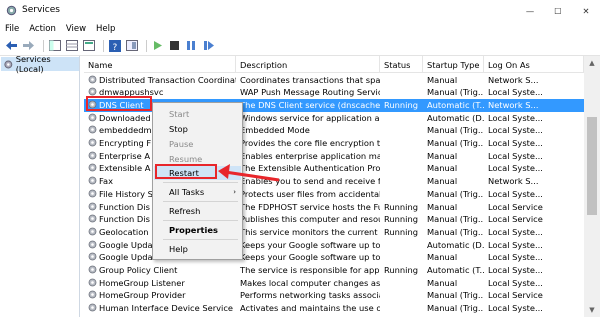 The width and height of the screenshot is (600, 317). I want to click on dns-client-highlight-box, so click(119, 103).